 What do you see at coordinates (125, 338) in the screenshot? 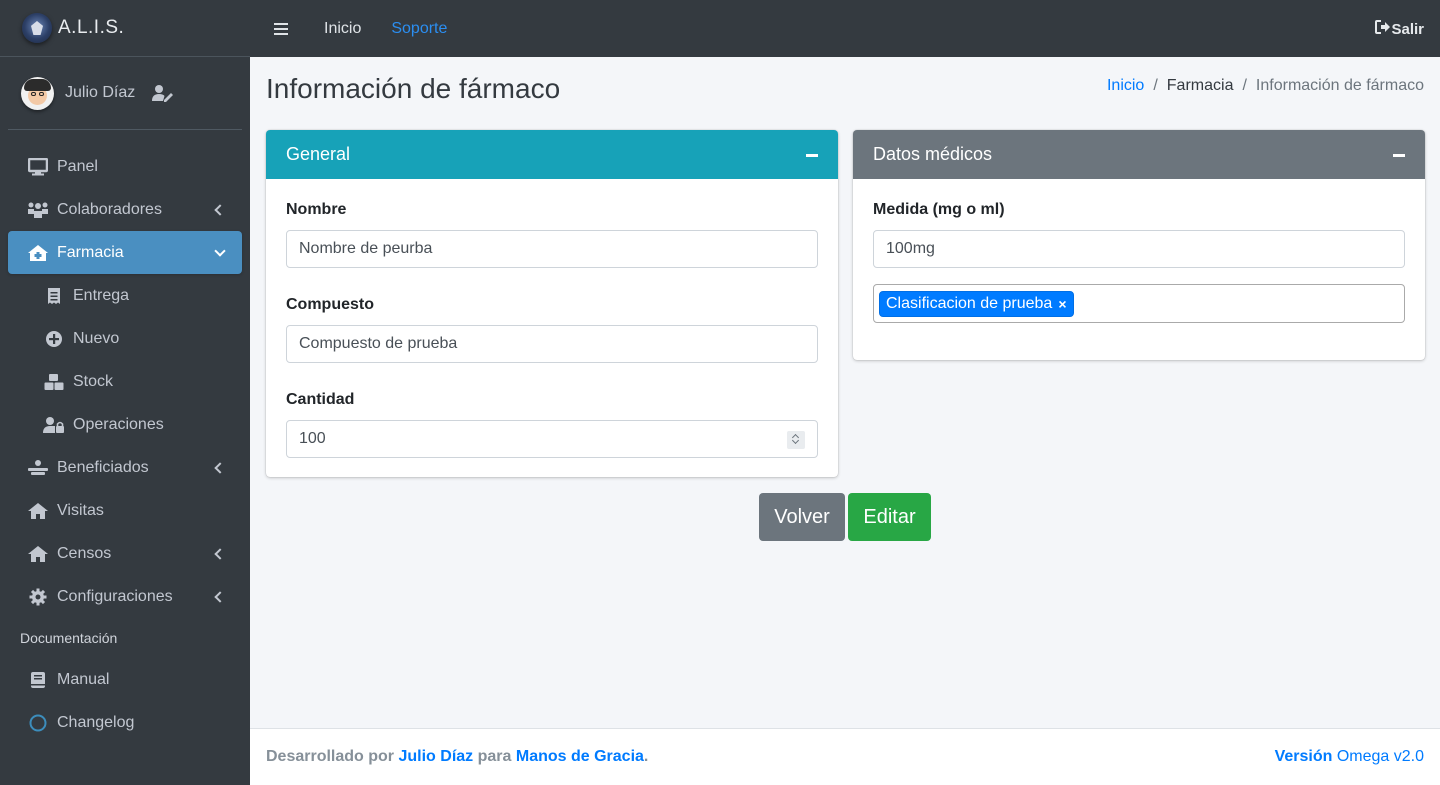
I see `sidebar-item-nuevo: Nuevo` at bounding box center [125, 338].